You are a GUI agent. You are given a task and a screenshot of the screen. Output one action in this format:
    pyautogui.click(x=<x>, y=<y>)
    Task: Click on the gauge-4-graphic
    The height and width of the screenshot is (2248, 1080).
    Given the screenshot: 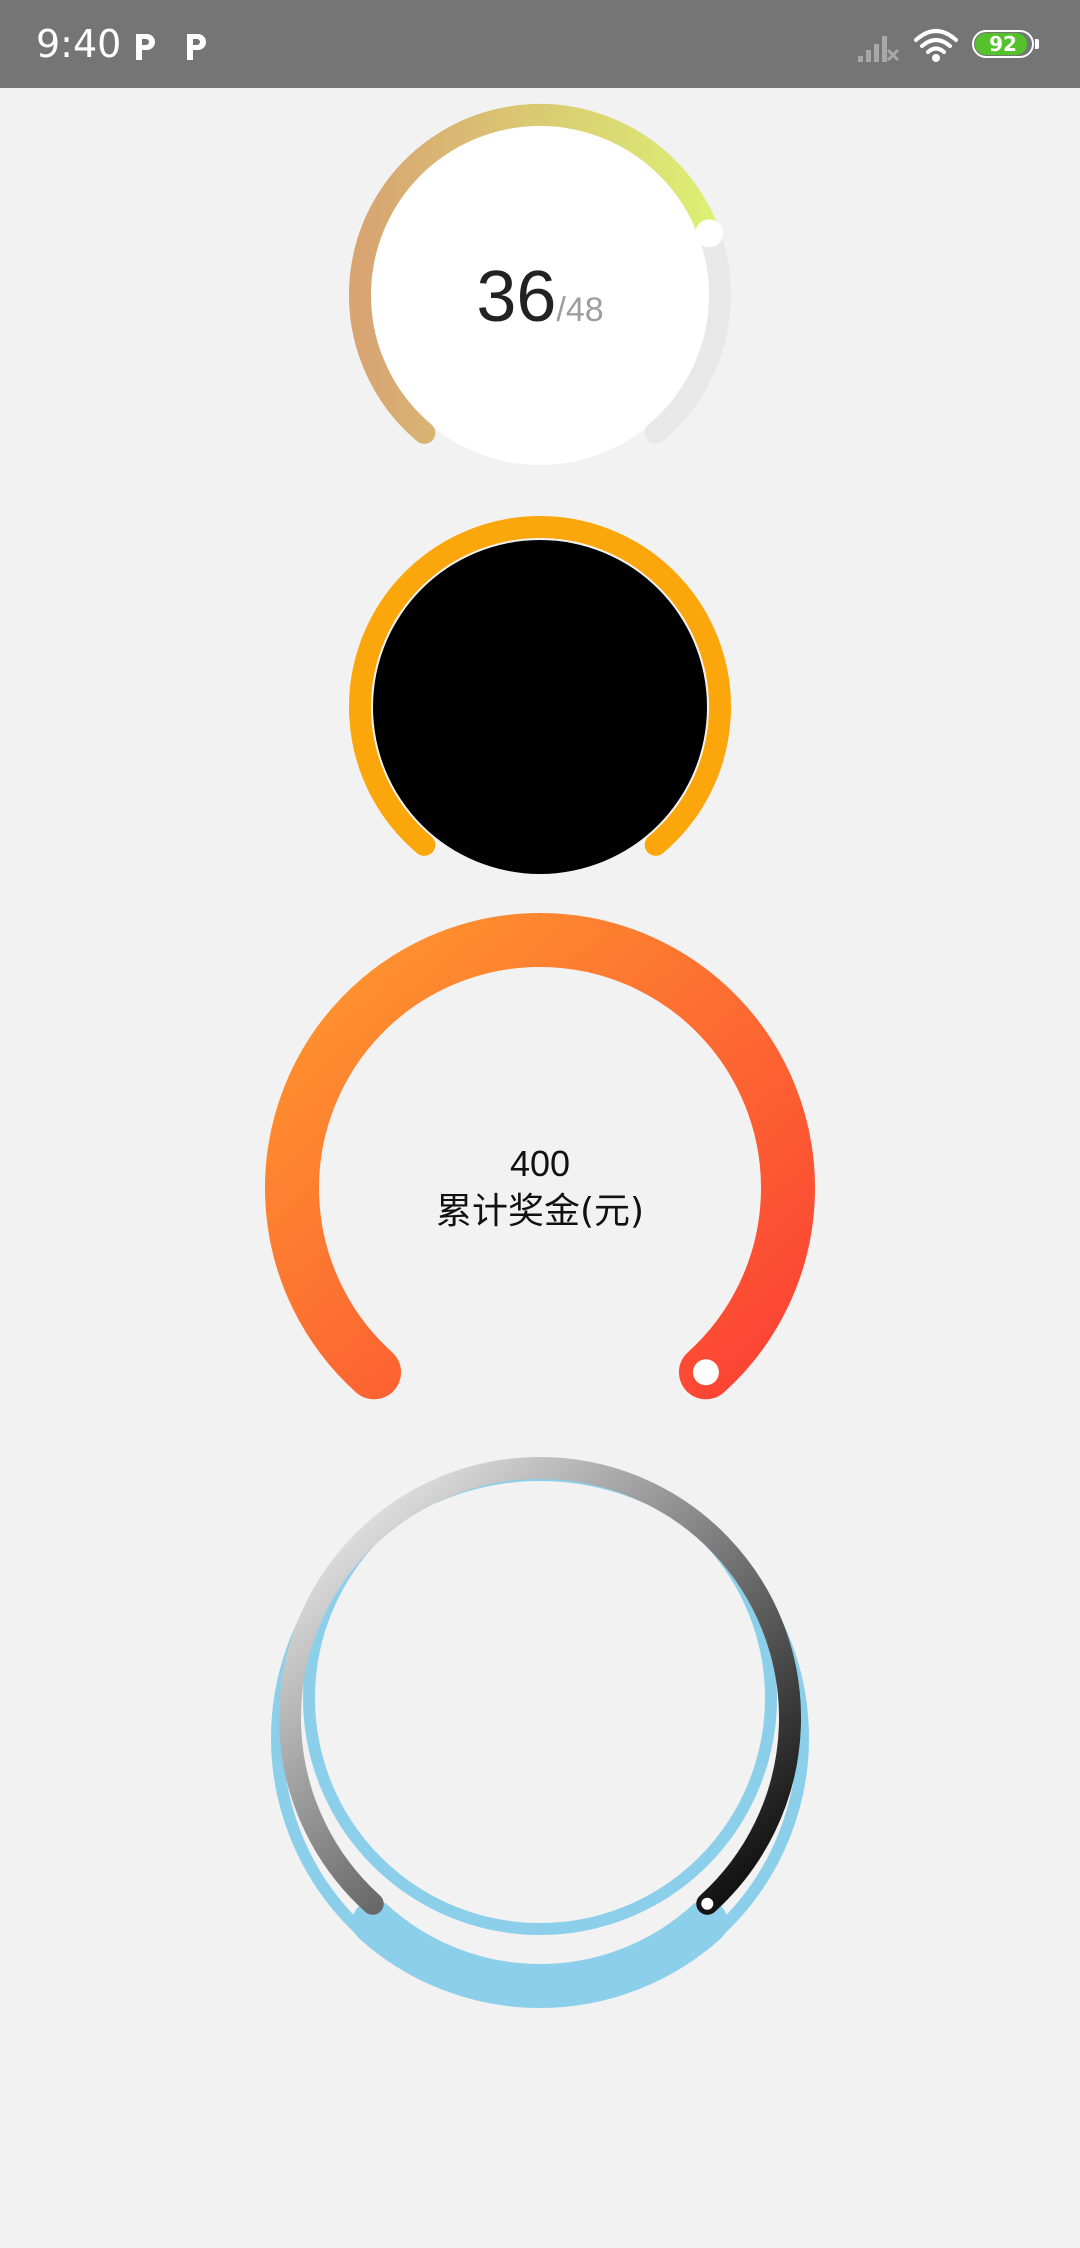 What is the action you would take?
    pyautogui.click(x=540, y=1732)
    